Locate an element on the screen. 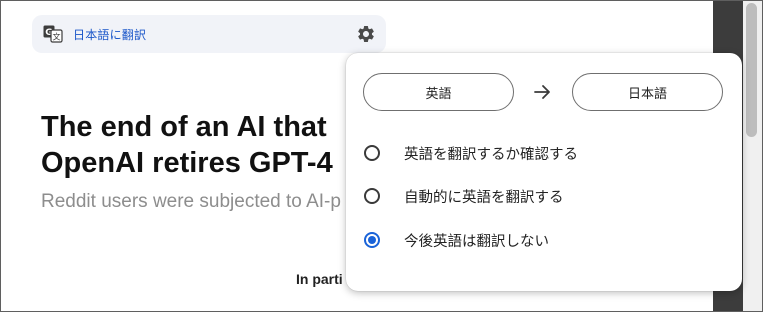 This screenshot has width=763, height=312. option-never-translate: 今後英語は翻訳しない is located at coordinates (456, 240).